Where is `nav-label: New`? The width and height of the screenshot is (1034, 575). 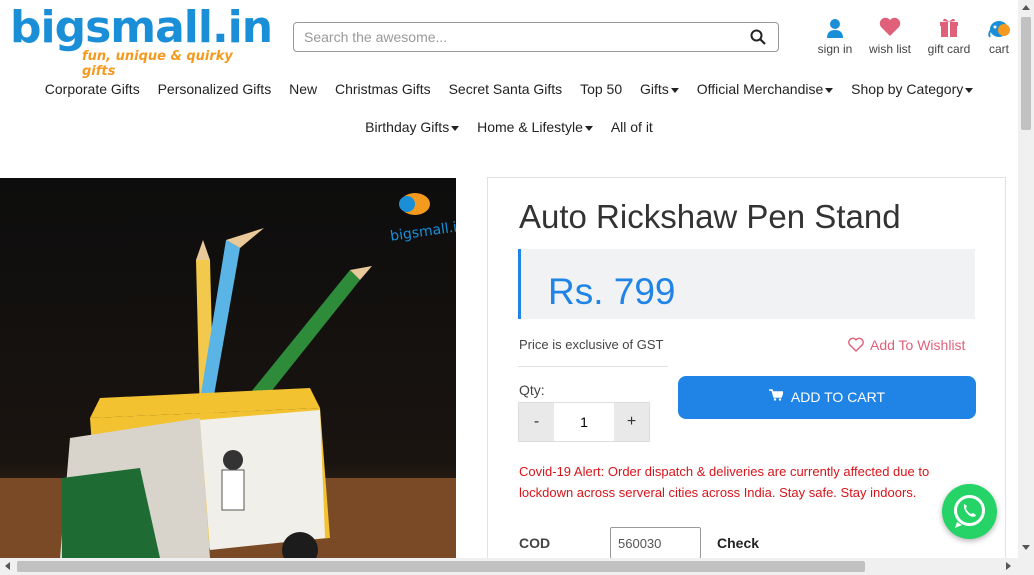
nav-label: New is located at coordinates (303, 89).